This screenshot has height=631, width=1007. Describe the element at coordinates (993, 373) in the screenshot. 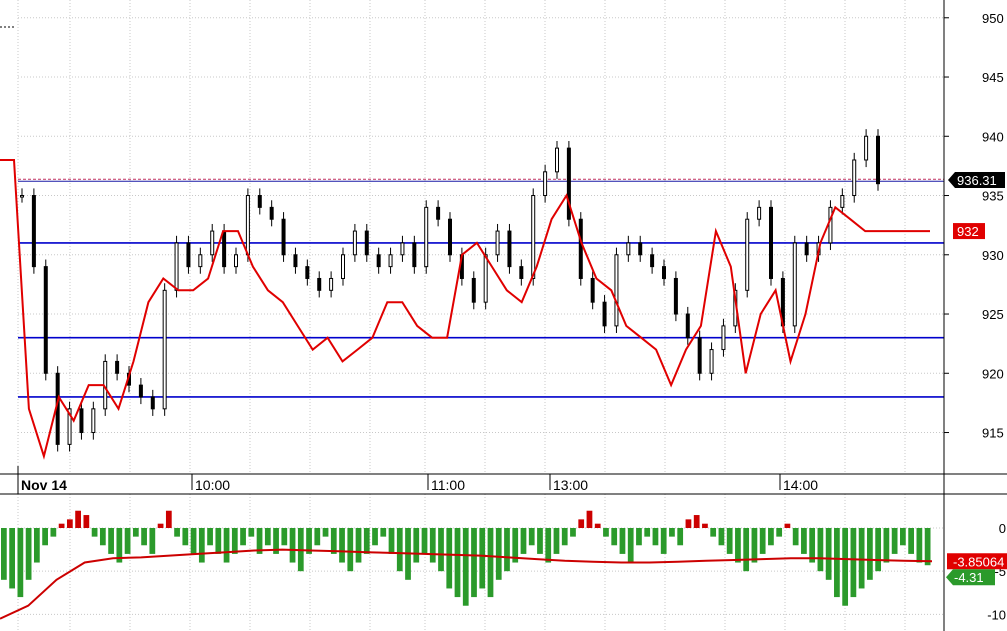

I see `y-tick-label: 920` at that location.